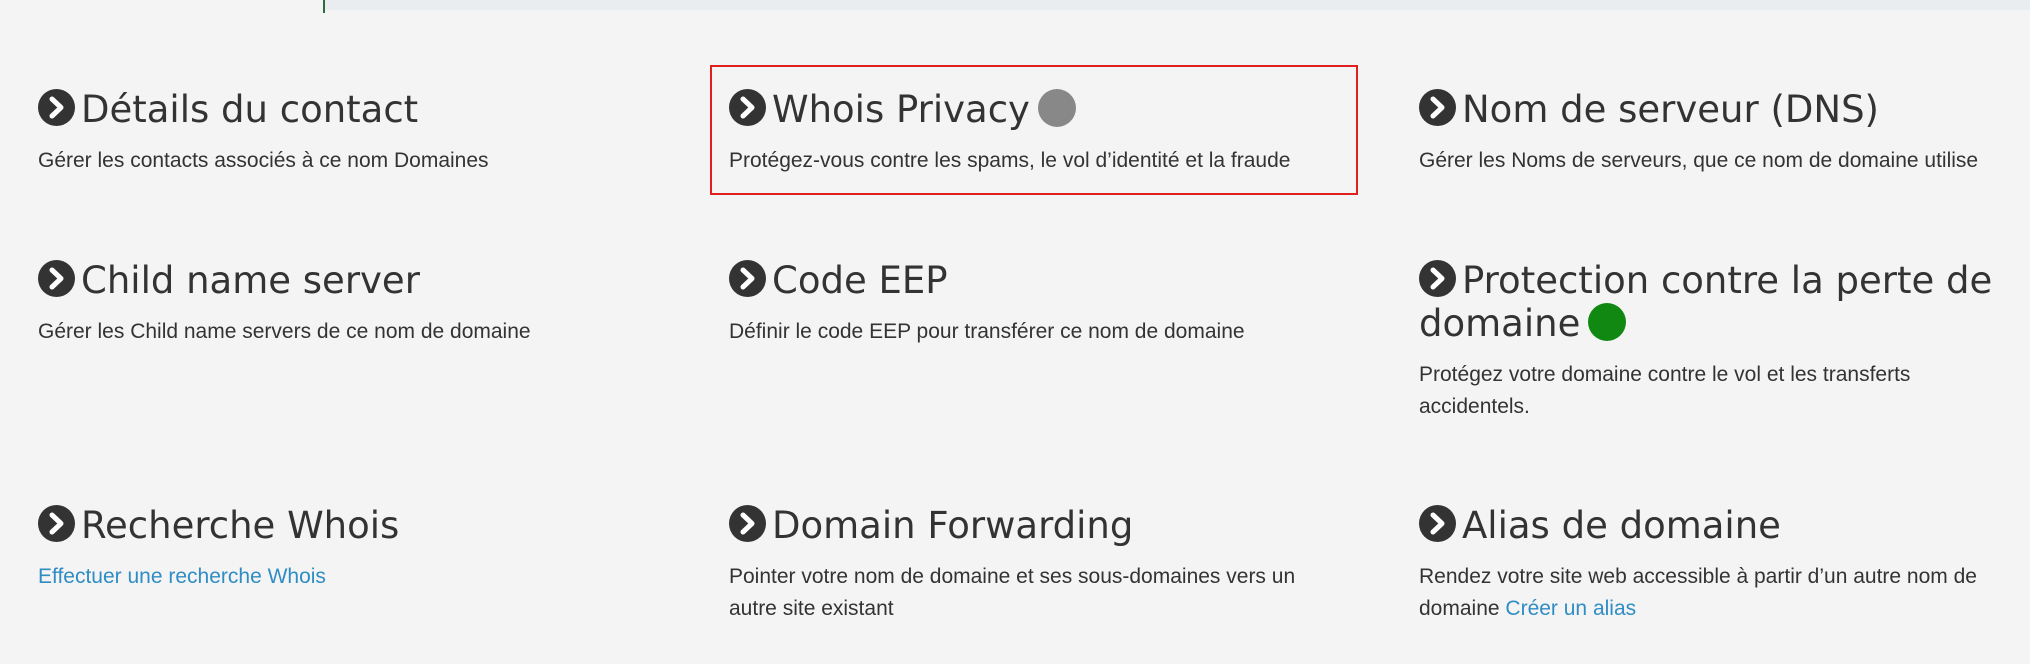  I want to click on card-title-dns: Nom de serveur (DNS), so click(1724, 109).